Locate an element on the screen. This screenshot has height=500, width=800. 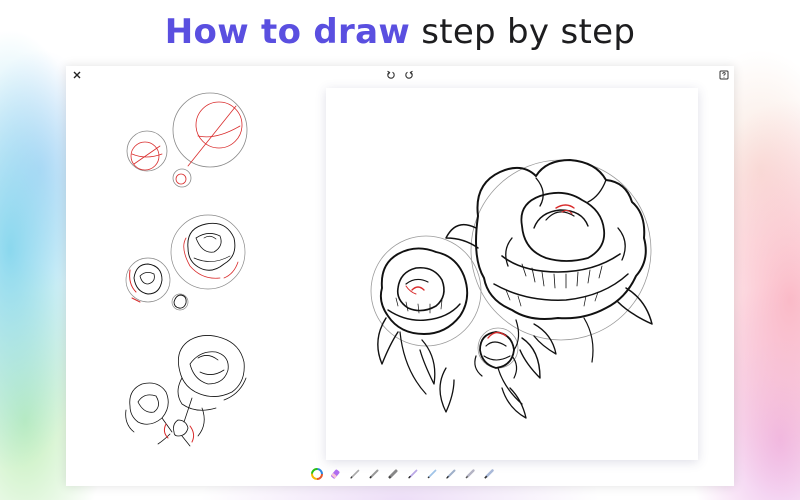
pencil-icon is located at coordinates (355, 474).